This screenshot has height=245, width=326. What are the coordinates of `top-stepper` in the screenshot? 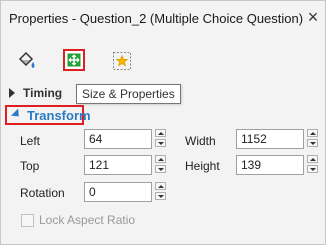 It's located at (125, 165).